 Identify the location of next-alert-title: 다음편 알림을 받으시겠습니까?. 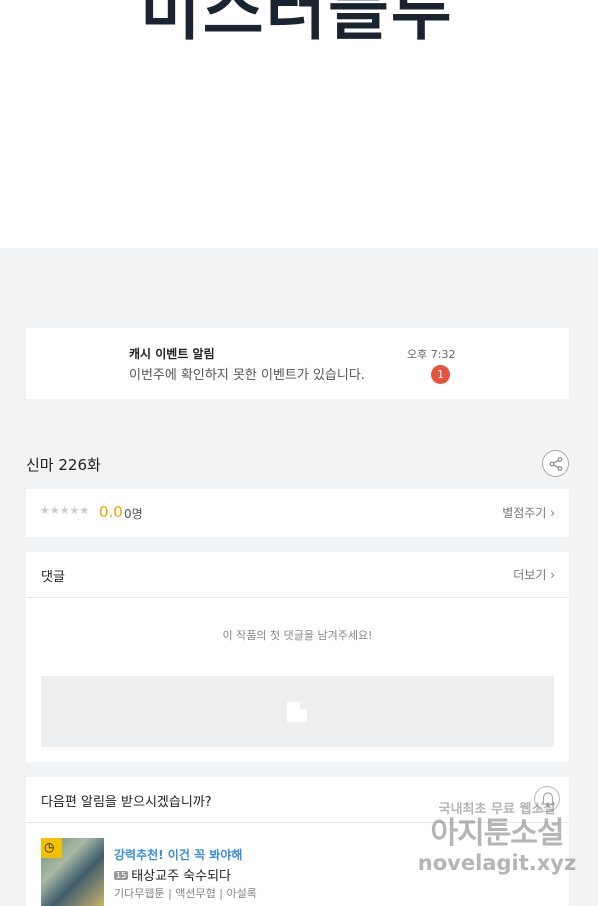
(126, 802).